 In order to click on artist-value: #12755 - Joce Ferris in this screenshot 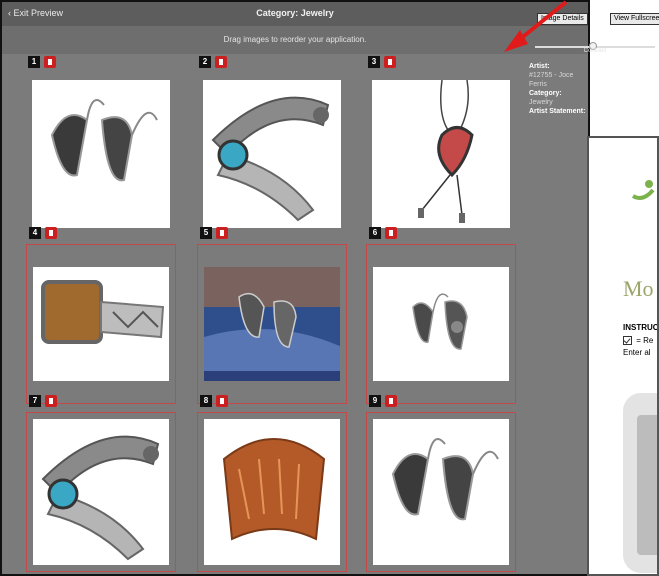, I will do `click(551, 80)`.